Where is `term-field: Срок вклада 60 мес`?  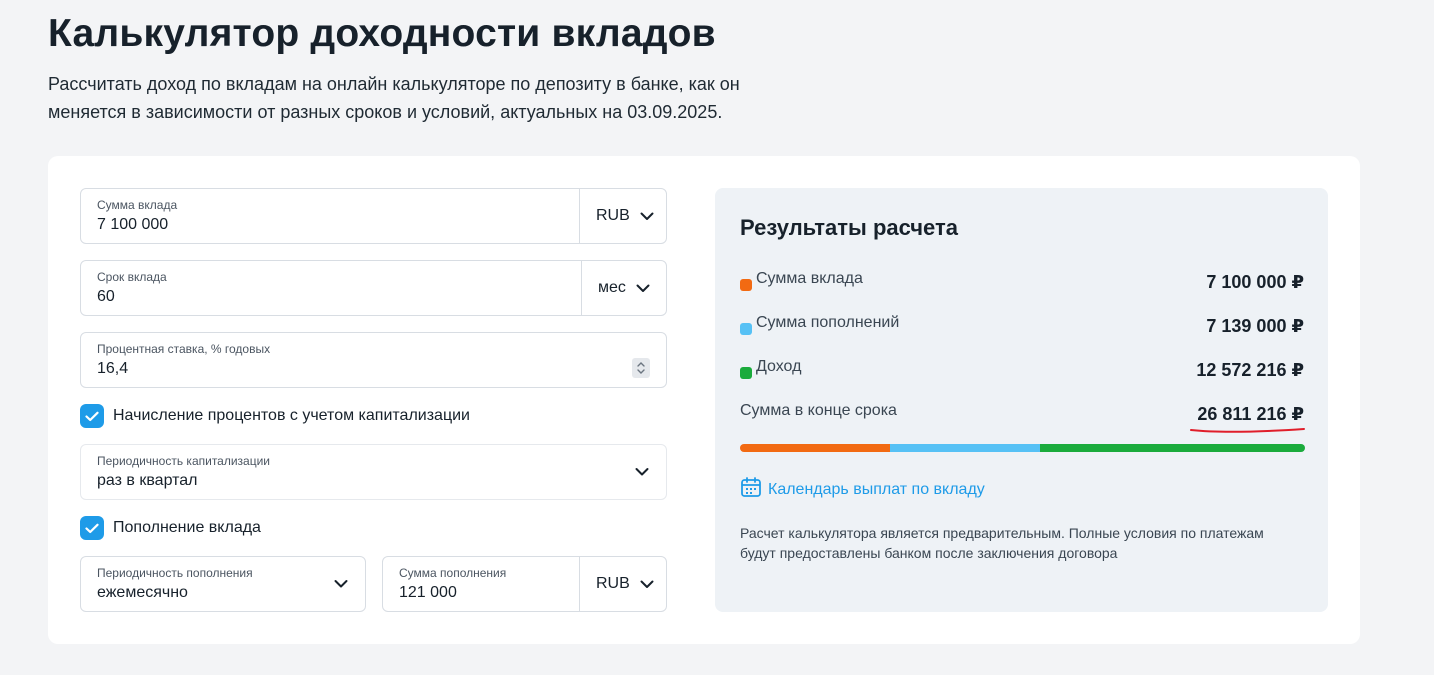
term-field: Срок вклада 60 мес is located at coordinates (373, 288).